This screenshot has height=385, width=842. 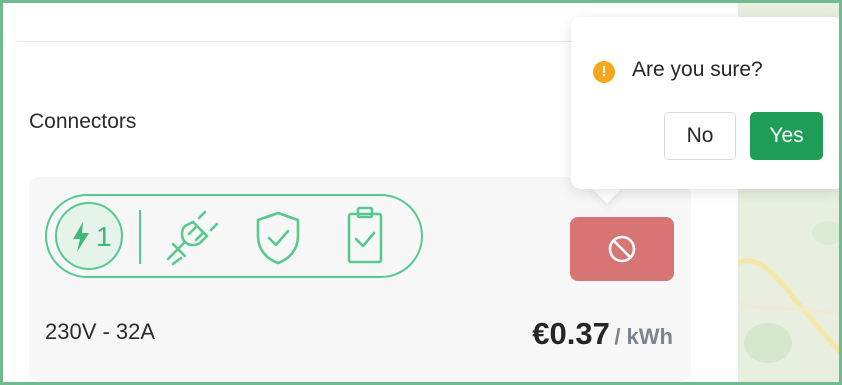 I want to click on price-unit: / kWh, so click(x=643, y=336).